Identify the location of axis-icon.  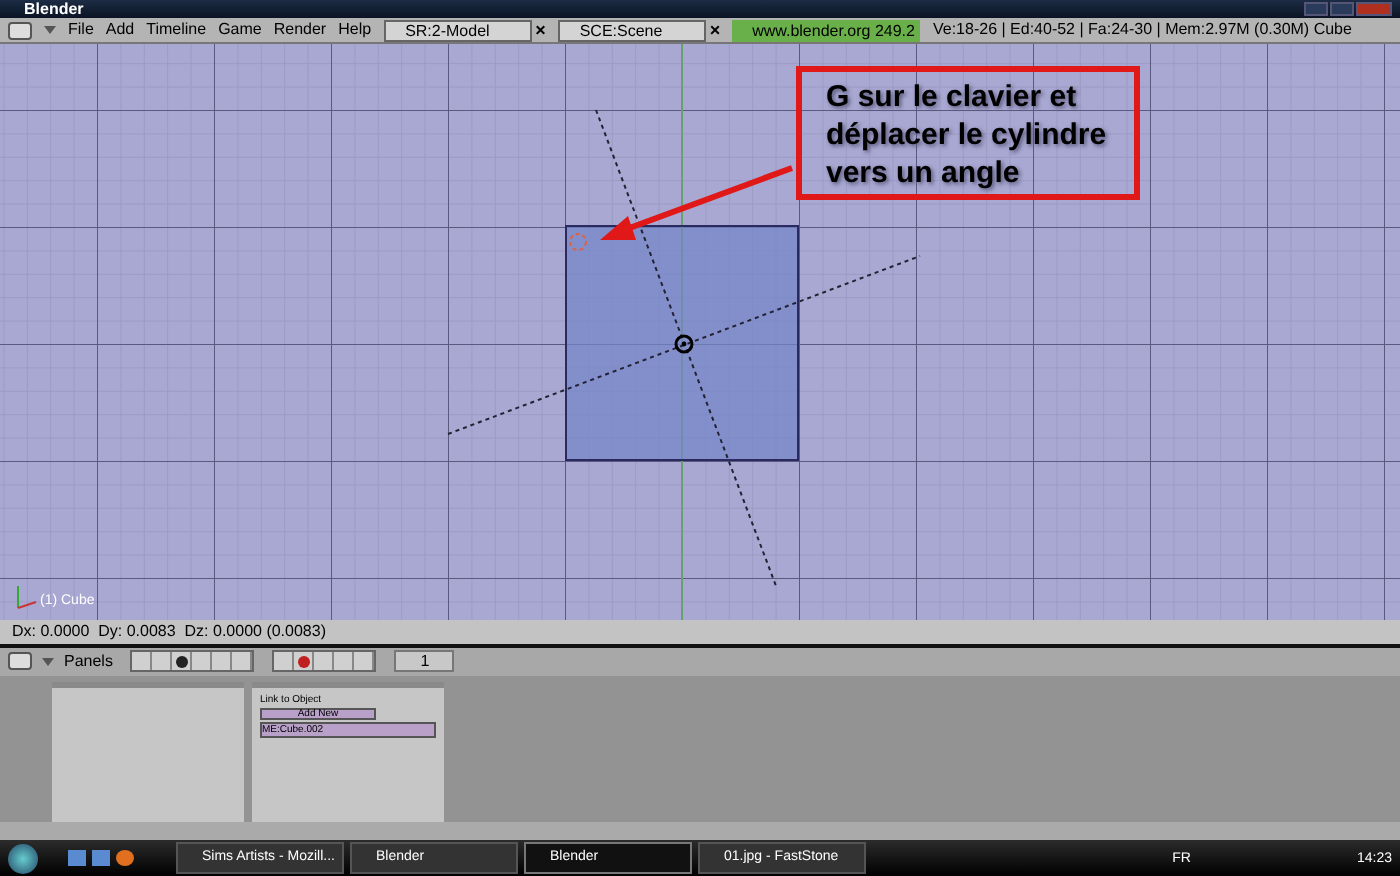
(27, 597).